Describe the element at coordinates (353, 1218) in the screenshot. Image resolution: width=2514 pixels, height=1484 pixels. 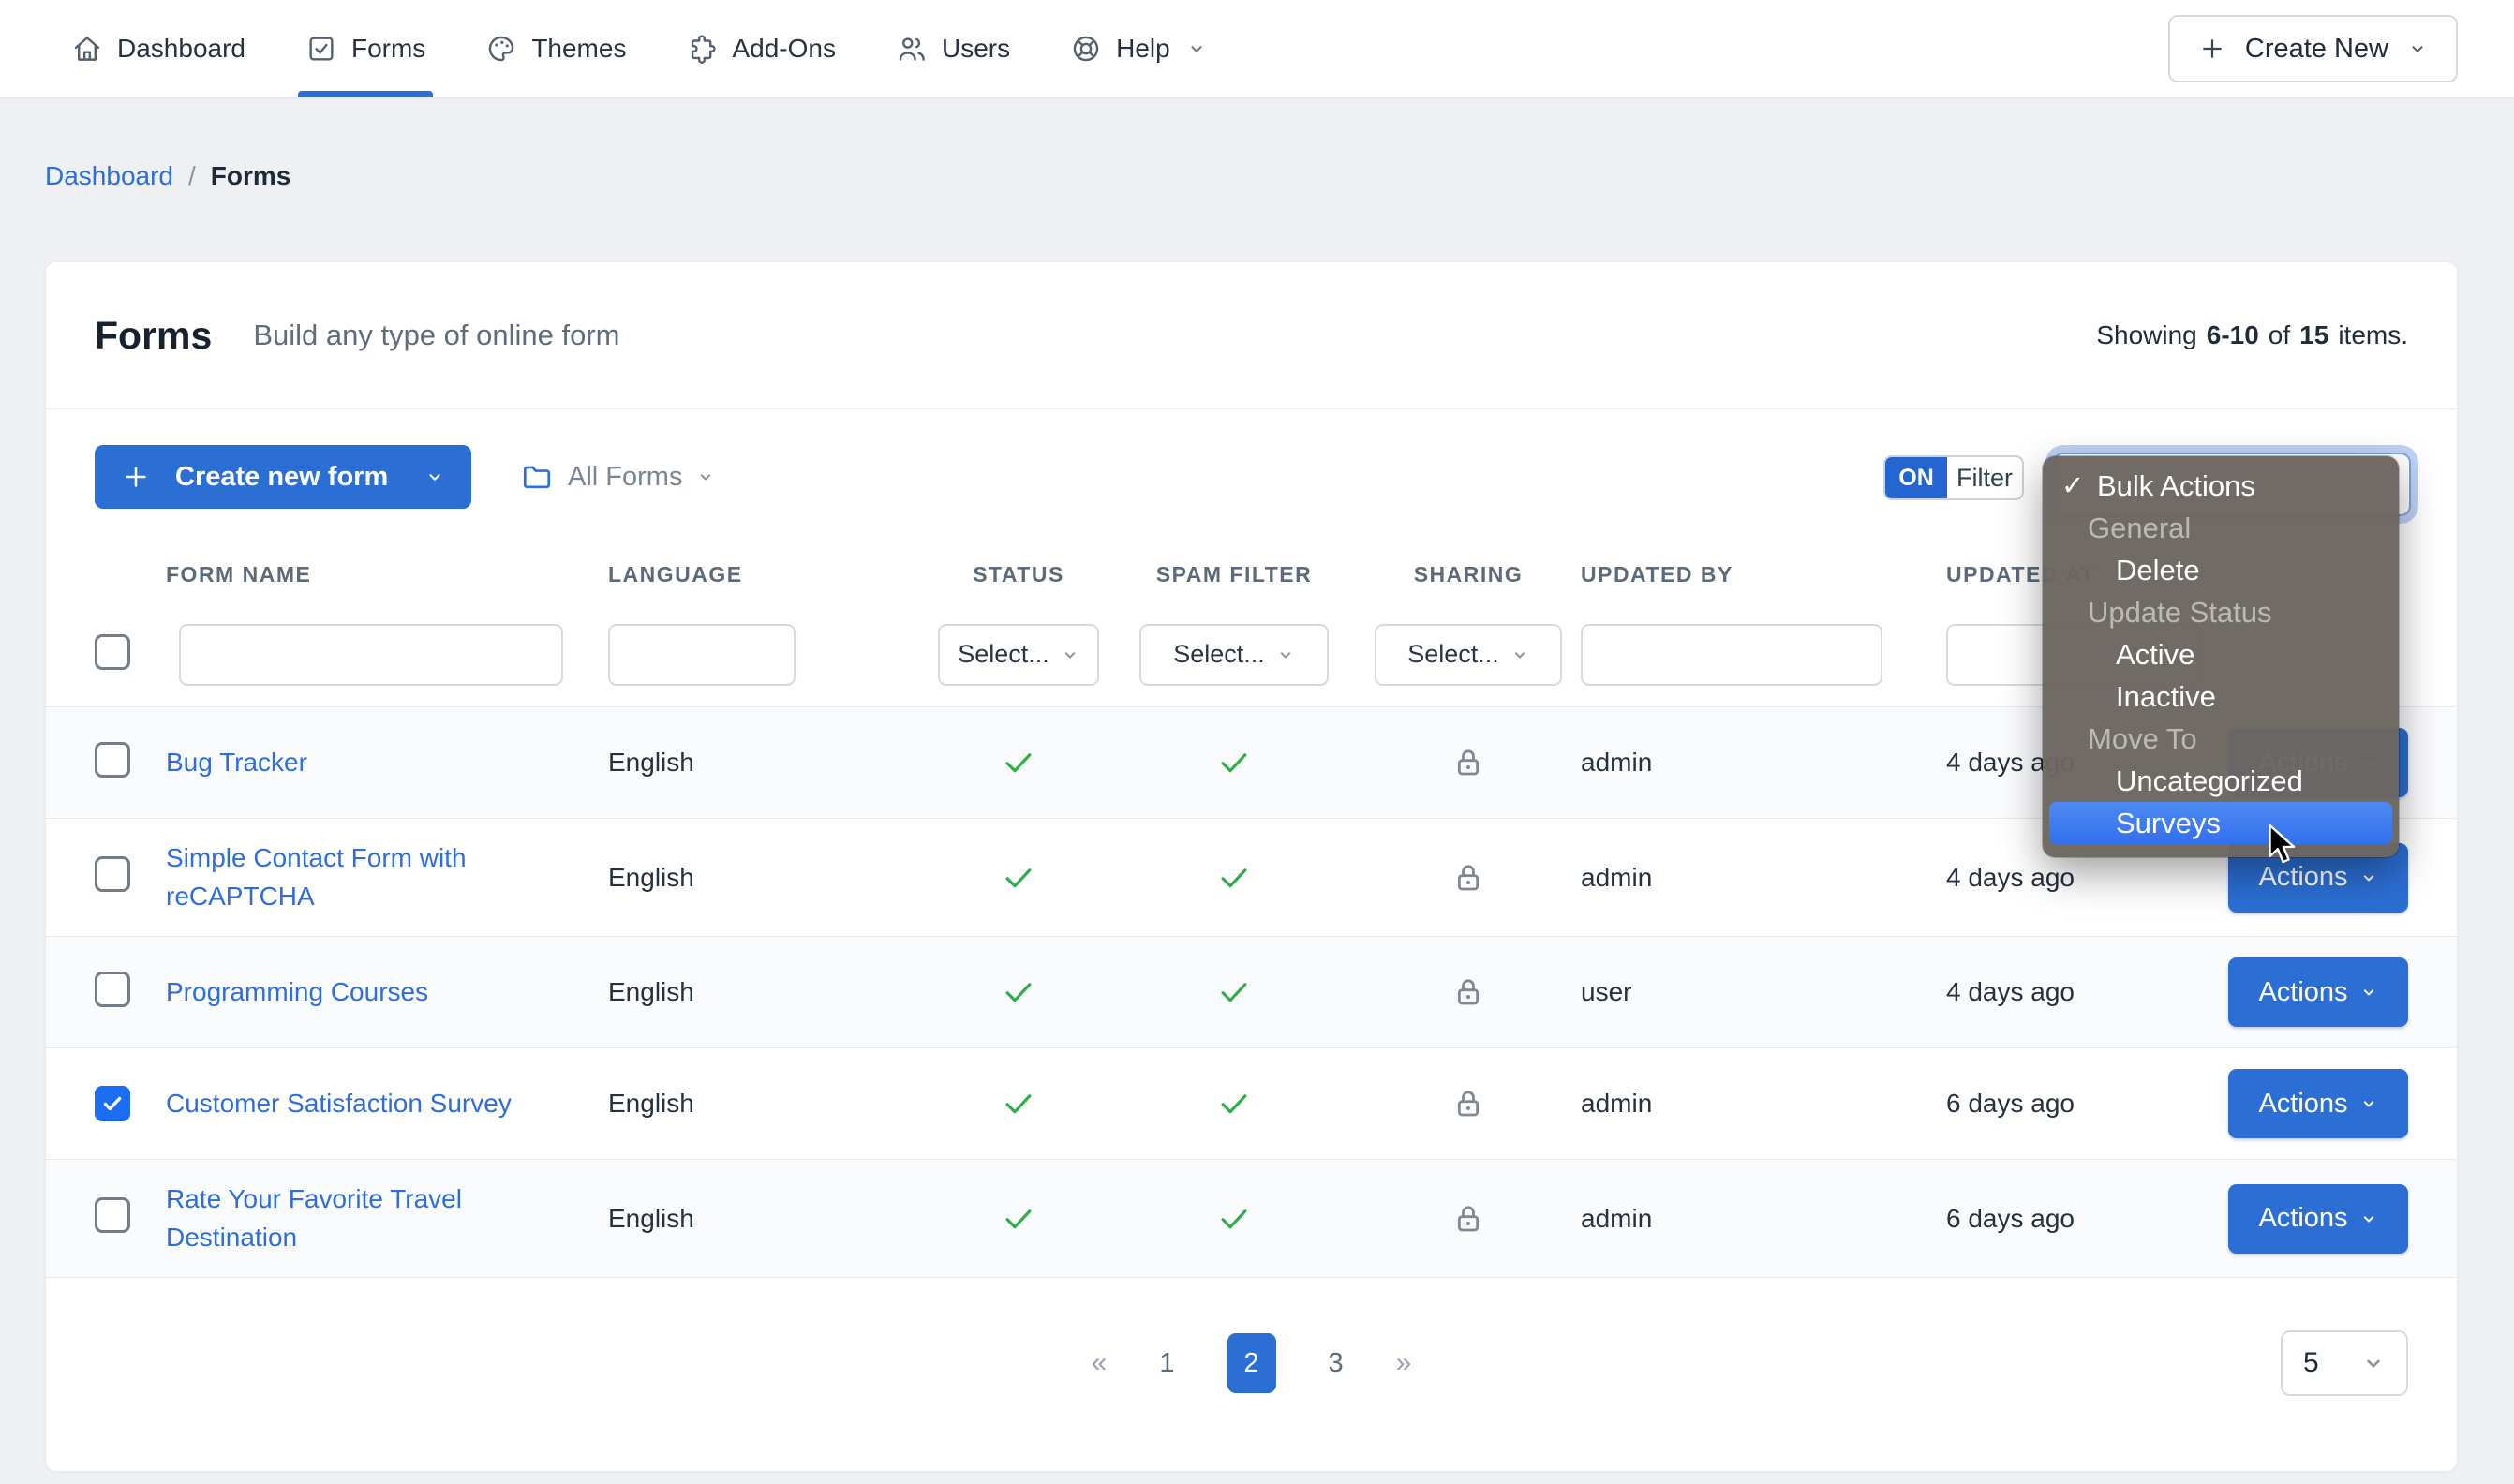
I see `form-name-link: Rate Your Favorite Travel Destination` at that location.